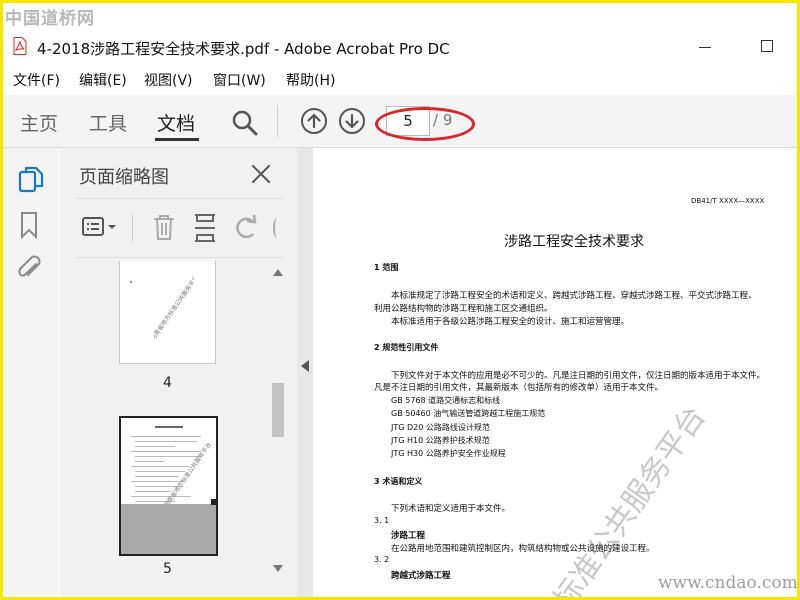 This screenshot has height=600, width=800. Describe the element at coordinates (277, 121) in the screenshot. I see `toolbar-divider` at that location.